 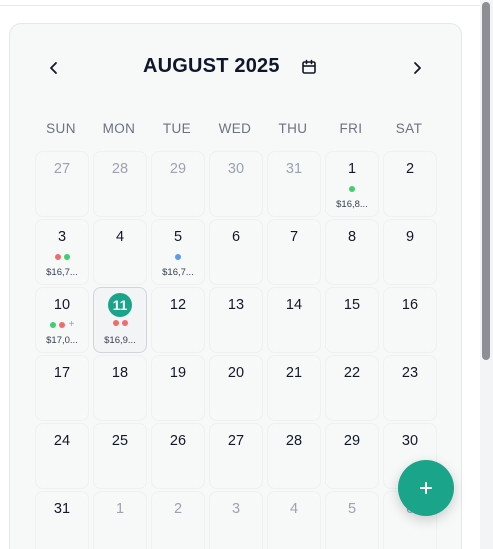 I want to click on day-number: 14, so click(x=294, y=305).